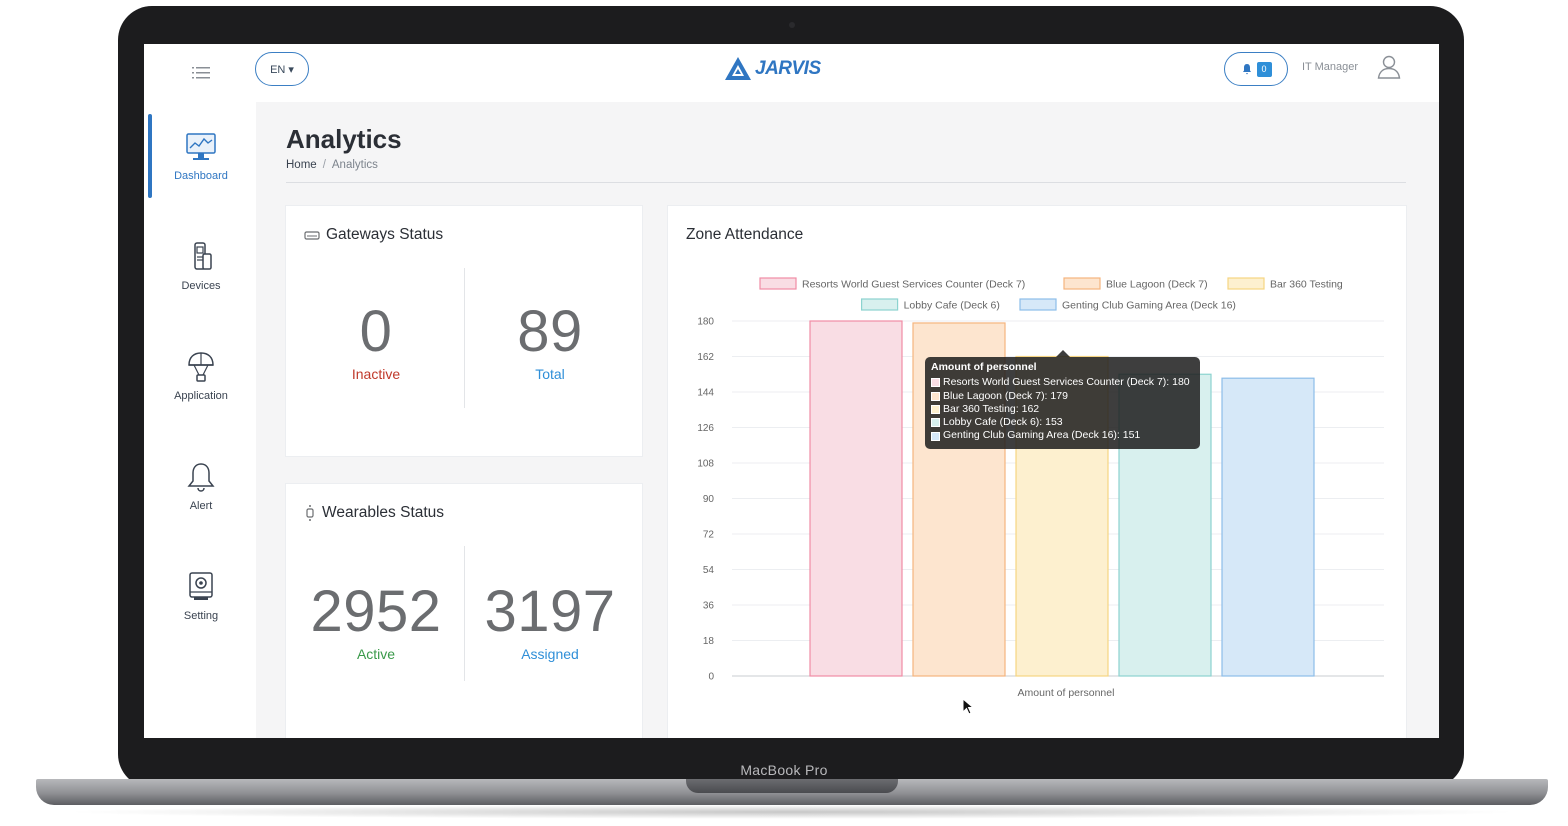 The height and width of the screenshot is (826, 1568). What do you see at coordinates (709, 606) in the screenshot?
I see `y-tick-label: 36` at bounding box center [709, 606].